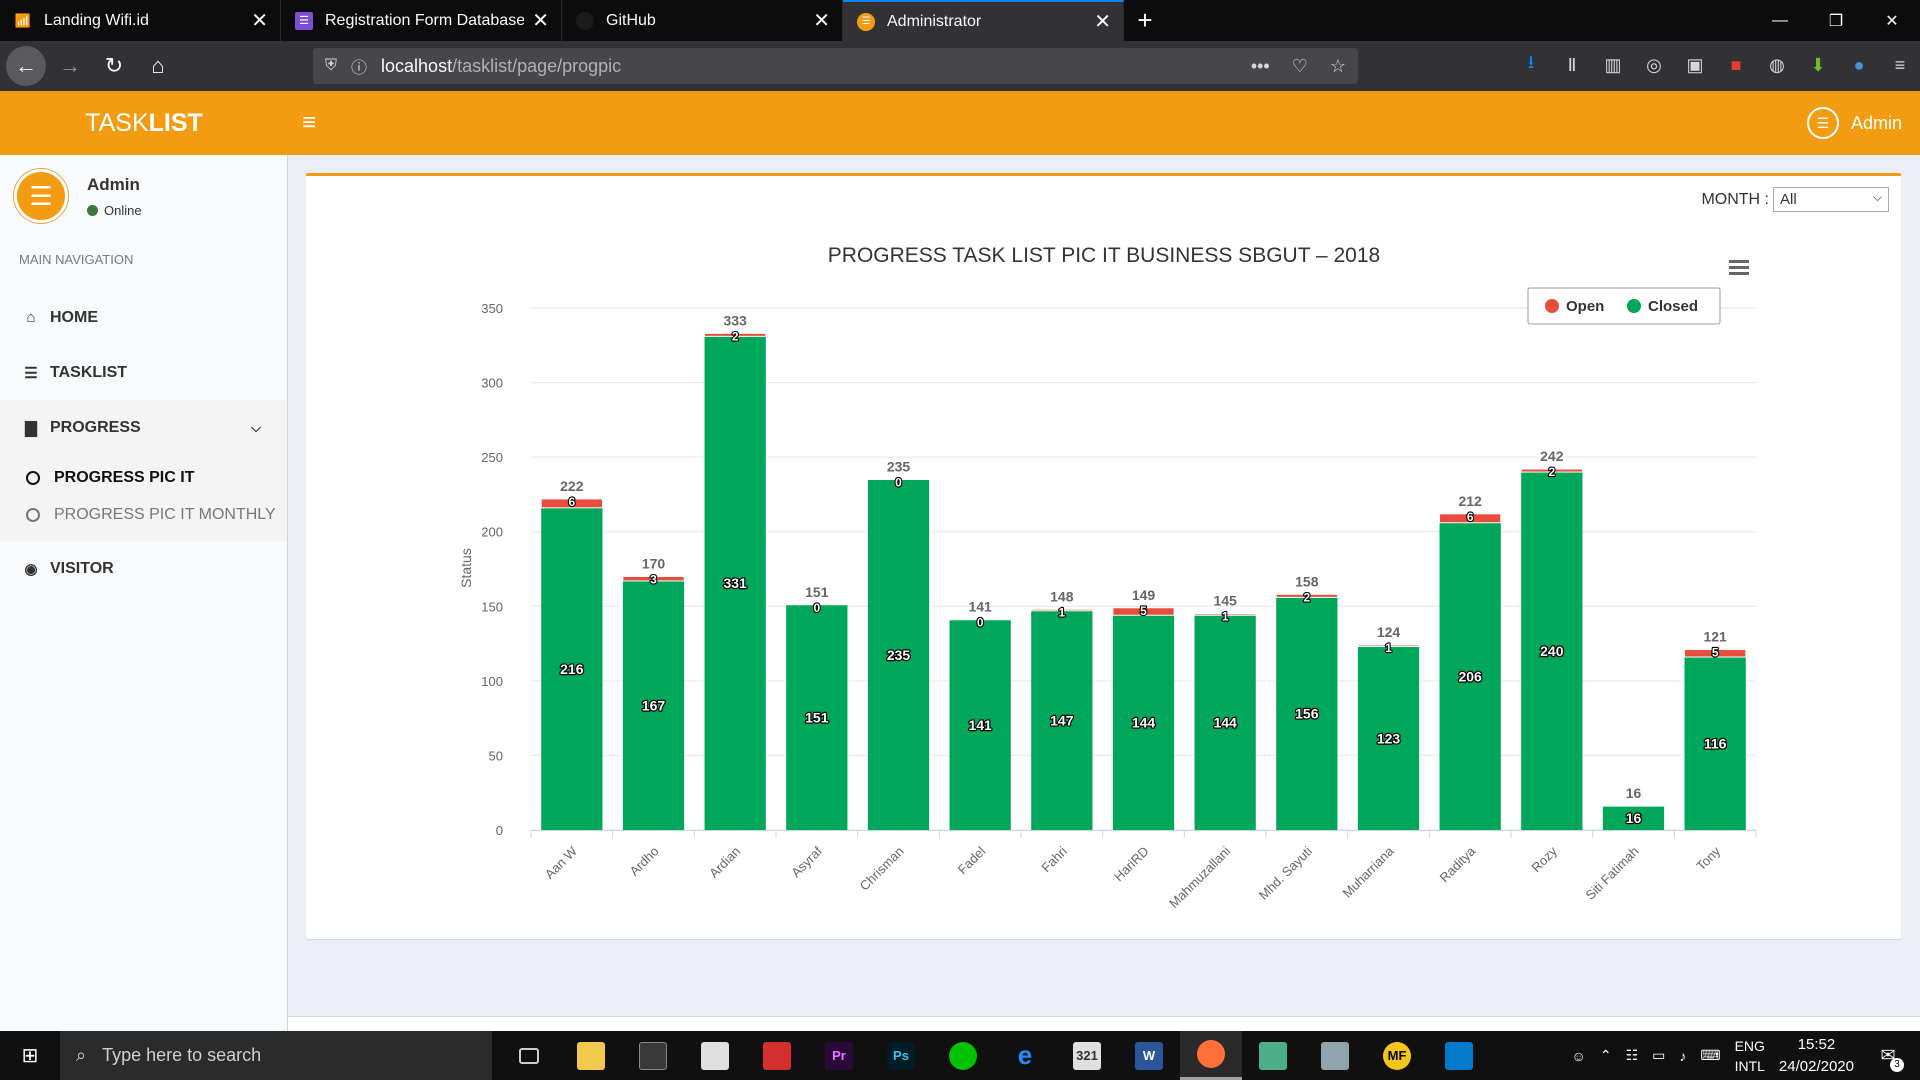  What do you see at coordinates (276, 1055) in the screenshot?
I see `taskbar-search: ⌕ Type here to search` at bounding box center [276, 1055].